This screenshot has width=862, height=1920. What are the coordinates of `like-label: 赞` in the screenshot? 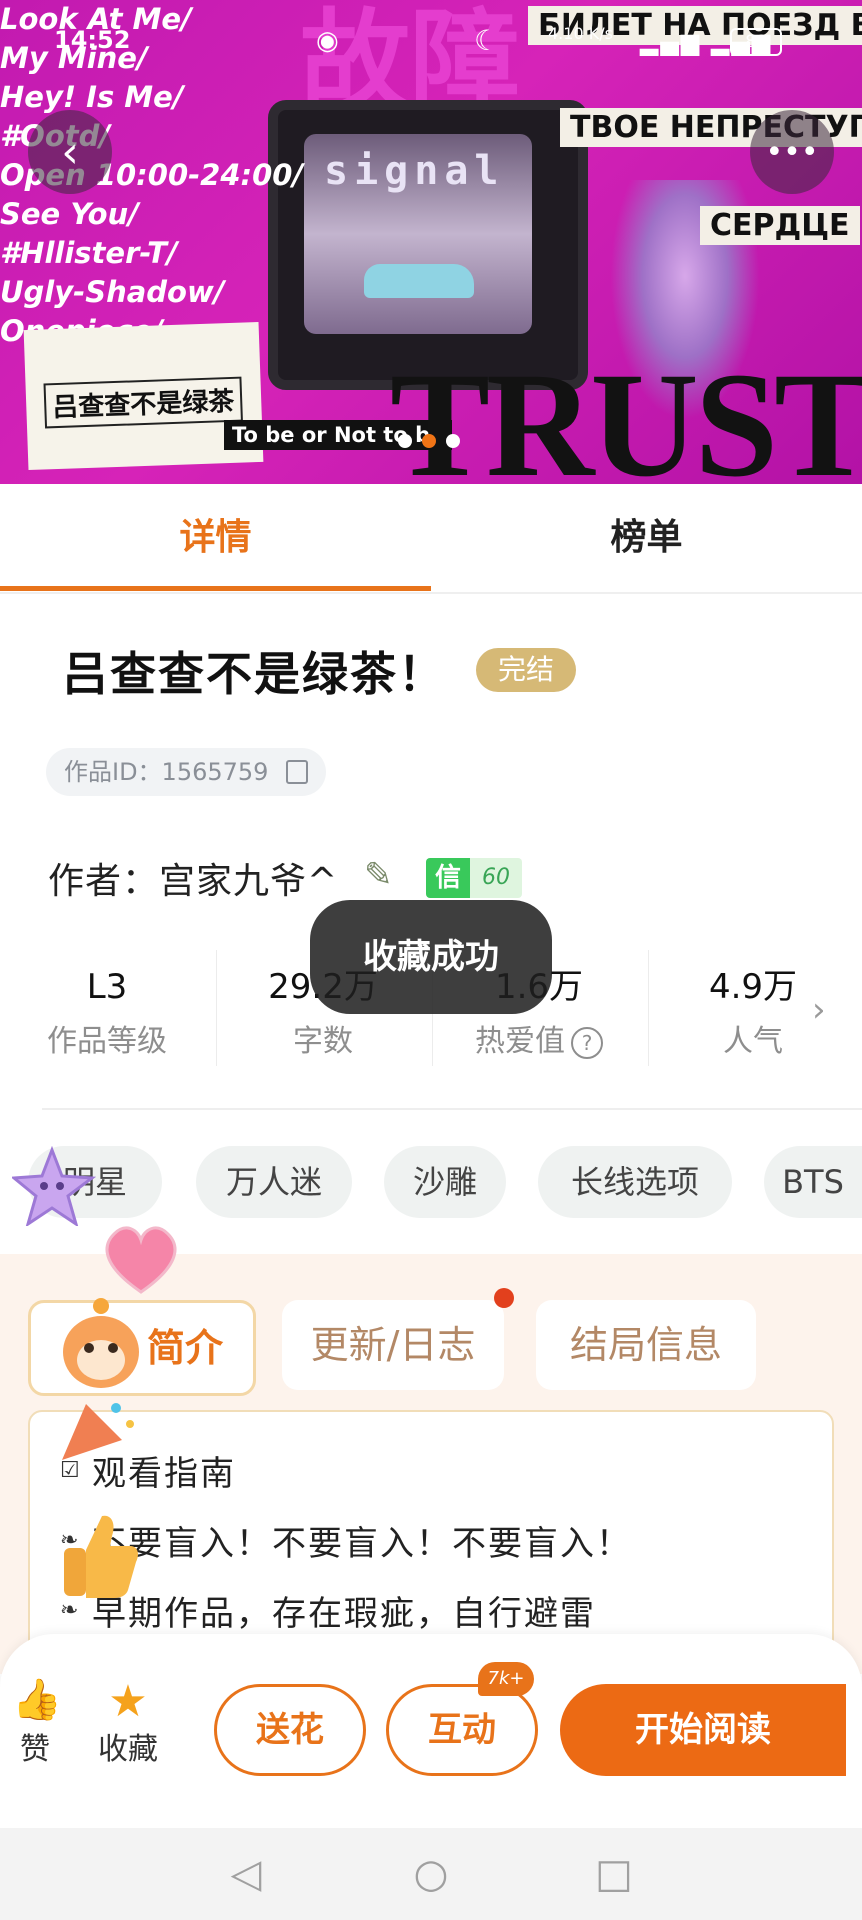 It's located at (35, 1749).